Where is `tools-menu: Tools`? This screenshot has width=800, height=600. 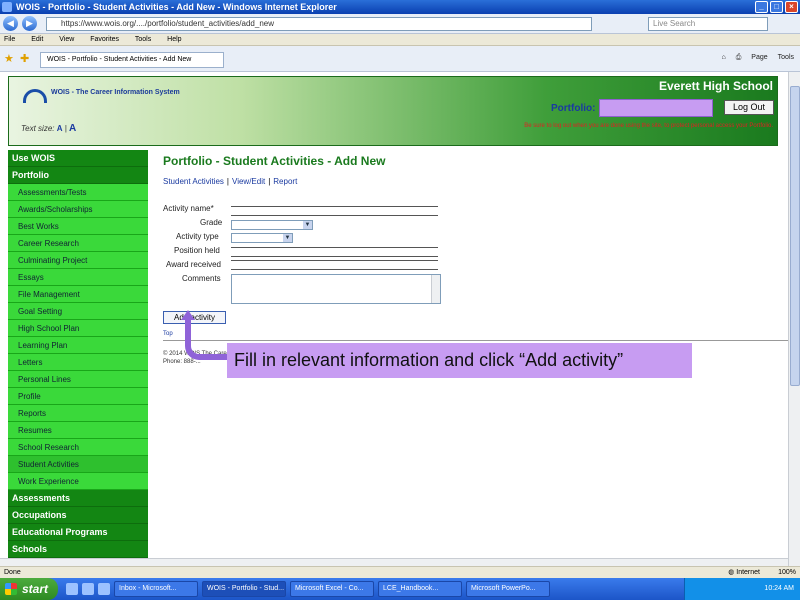 tools-menu: Tools is located at coordinates (786, 58).